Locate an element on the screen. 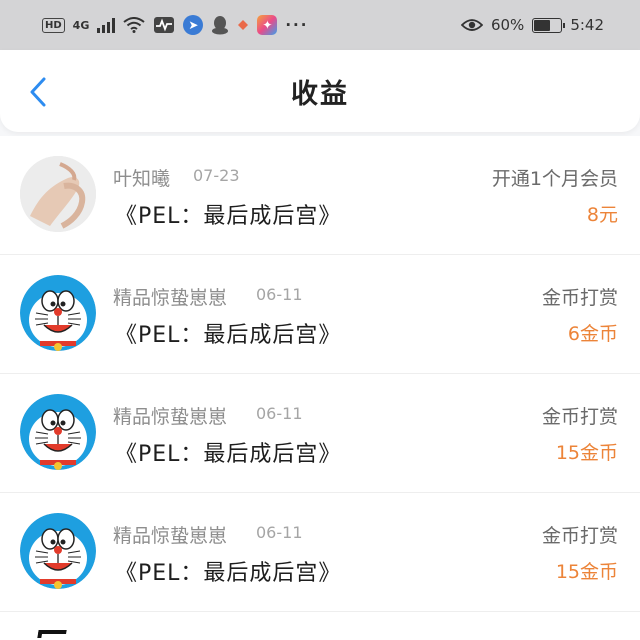  page-title: 收益 is located at coordinates (320, 94).